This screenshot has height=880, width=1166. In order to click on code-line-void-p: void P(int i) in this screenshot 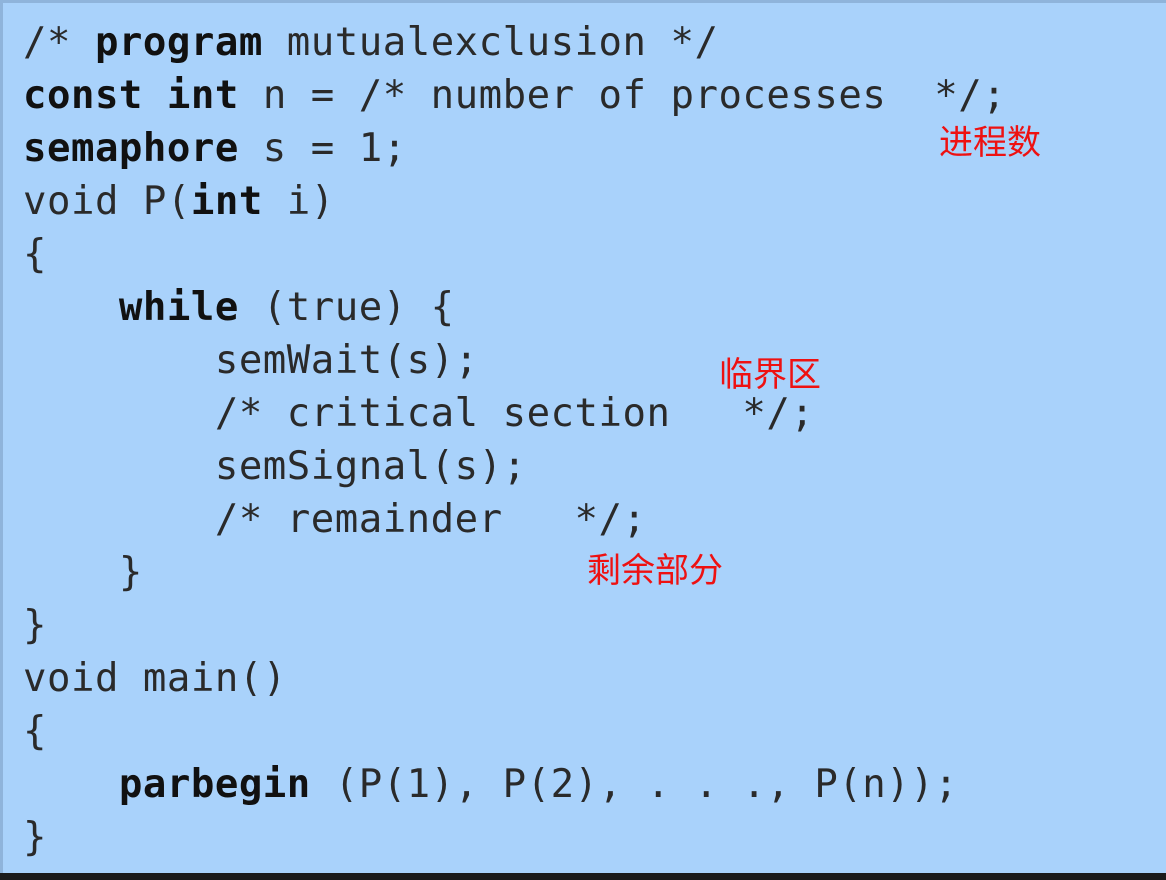, I will do `click(179, 202)`.